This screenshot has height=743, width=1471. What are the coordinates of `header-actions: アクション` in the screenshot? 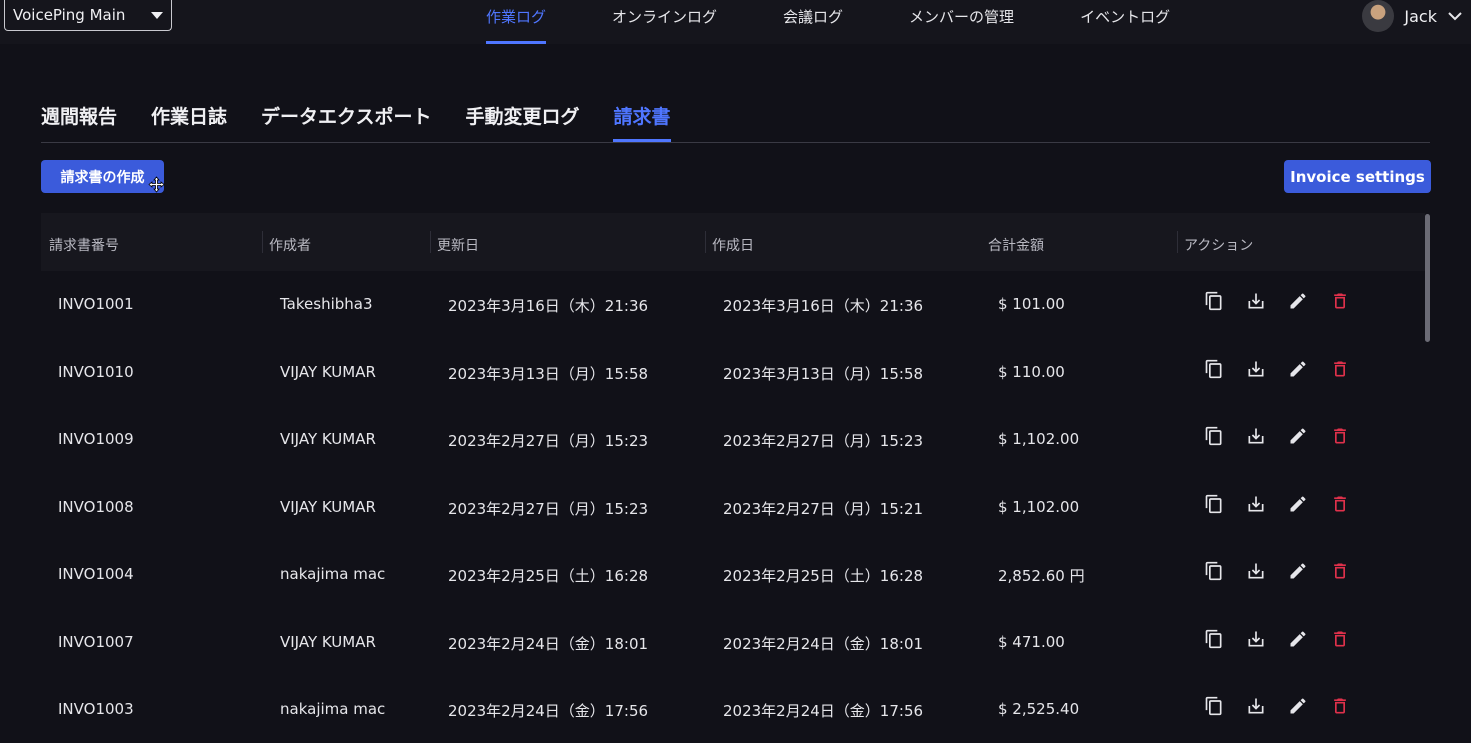 It's located at (1219, 246).